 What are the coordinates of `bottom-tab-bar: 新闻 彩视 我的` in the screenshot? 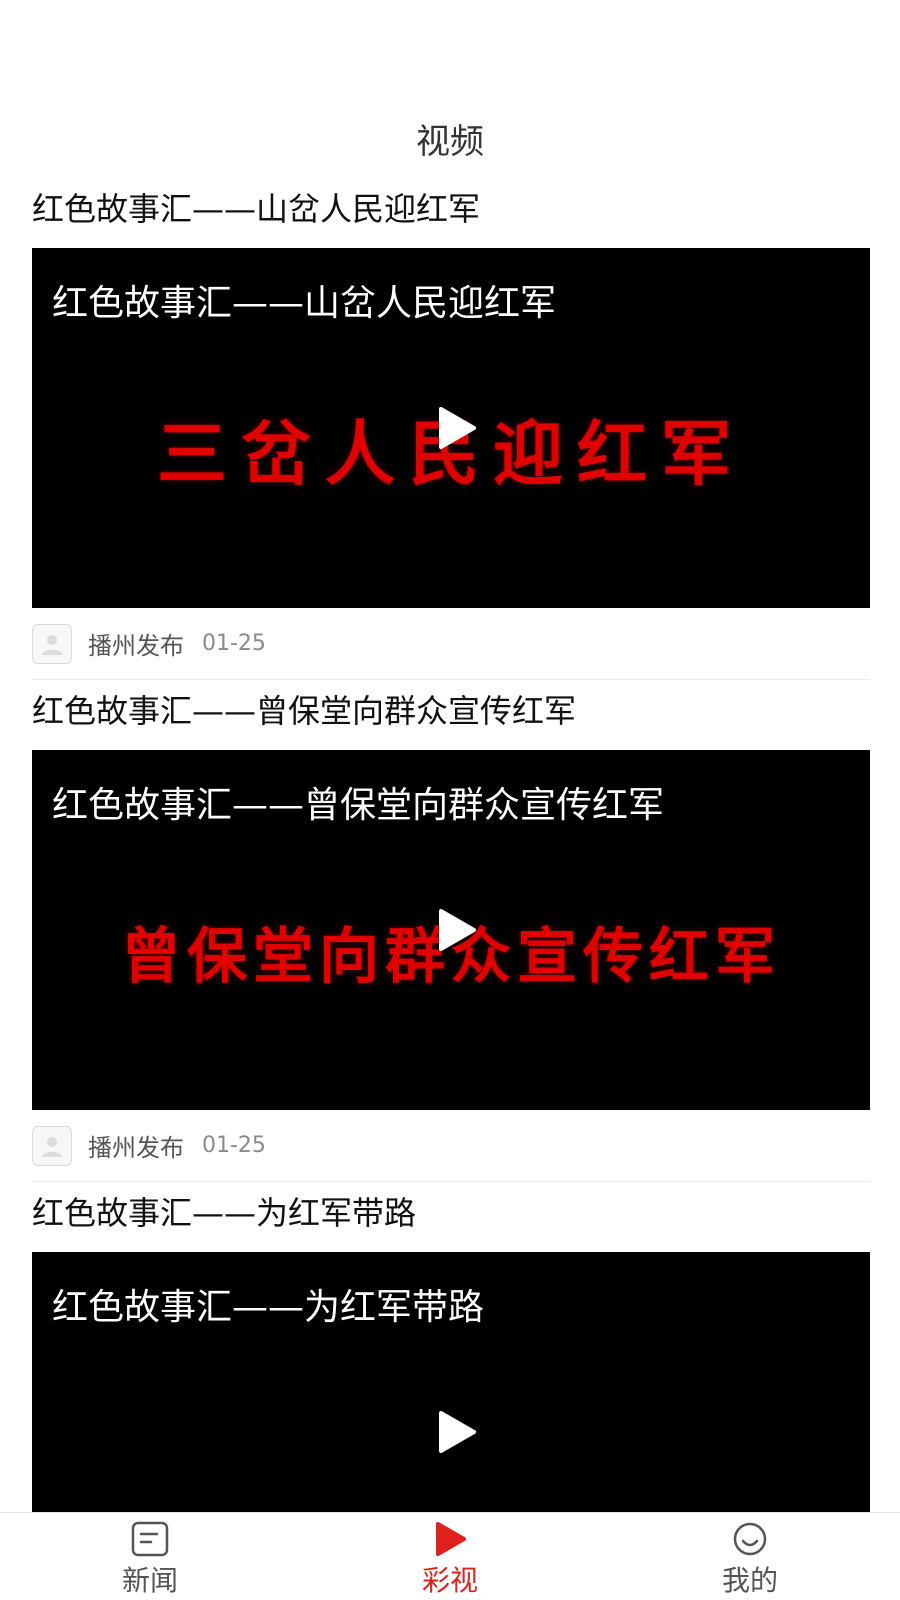 It's located at (450, 1556).